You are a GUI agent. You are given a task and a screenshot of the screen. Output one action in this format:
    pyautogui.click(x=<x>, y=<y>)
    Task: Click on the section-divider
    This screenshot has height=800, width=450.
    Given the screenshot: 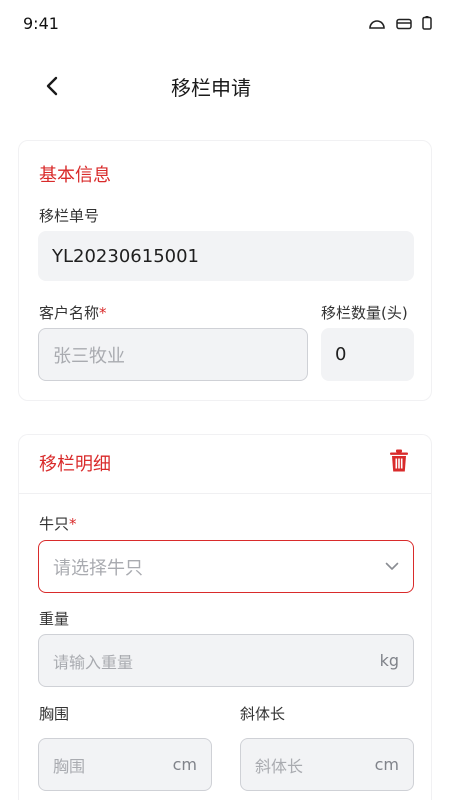 What is the action you would take?
    pyautogui.click(x=225, y=493)
    